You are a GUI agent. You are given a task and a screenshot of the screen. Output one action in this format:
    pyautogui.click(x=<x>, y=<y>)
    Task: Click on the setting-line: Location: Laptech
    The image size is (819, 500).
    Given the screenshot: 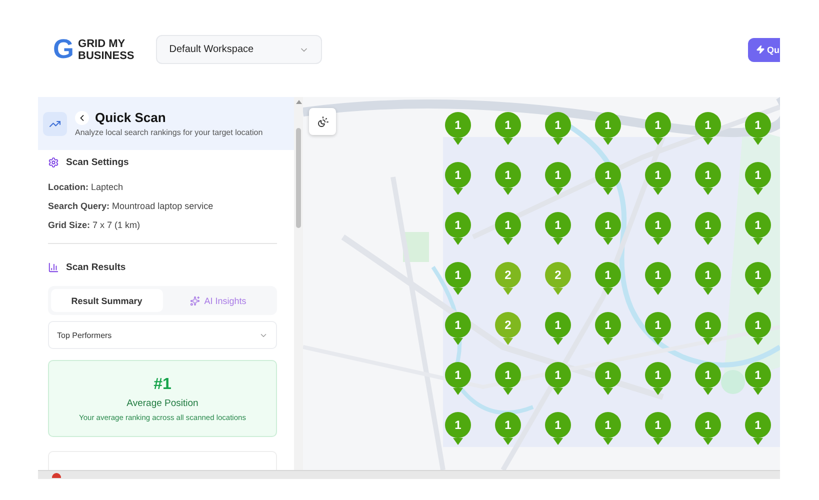 What is the action you would take?
    pyautogui.click(x=86, y=187)
    